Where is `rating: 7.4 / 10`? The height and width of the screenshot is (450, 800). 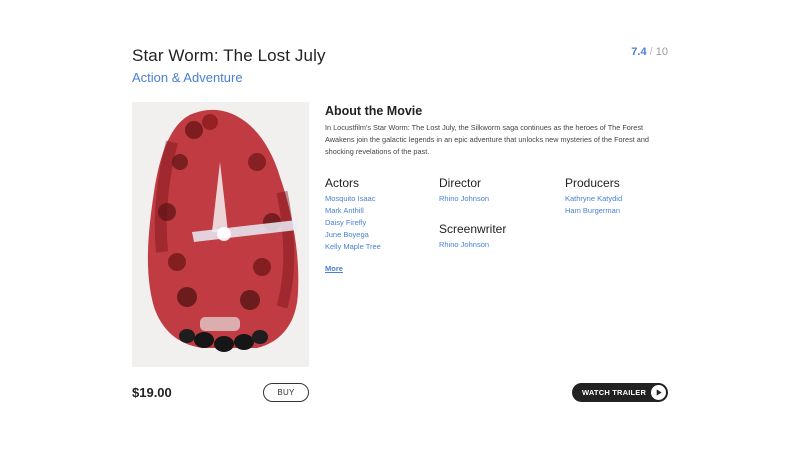
rating: 7.4 / 10 is located at coordinates (649, 52).